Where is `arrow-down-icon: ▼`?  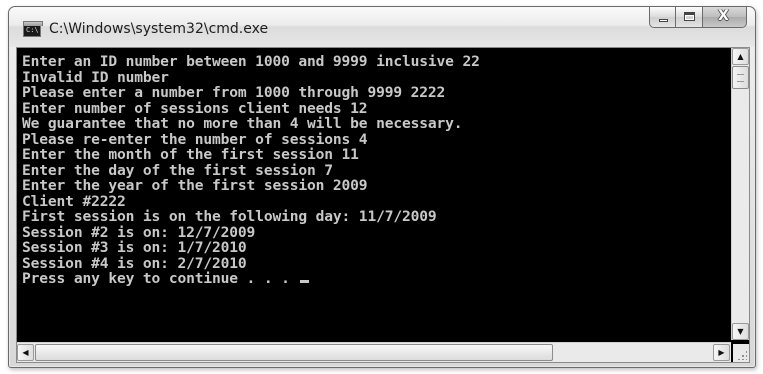
arrow-down-icon: ▼ is located at coordinates (740, 331).